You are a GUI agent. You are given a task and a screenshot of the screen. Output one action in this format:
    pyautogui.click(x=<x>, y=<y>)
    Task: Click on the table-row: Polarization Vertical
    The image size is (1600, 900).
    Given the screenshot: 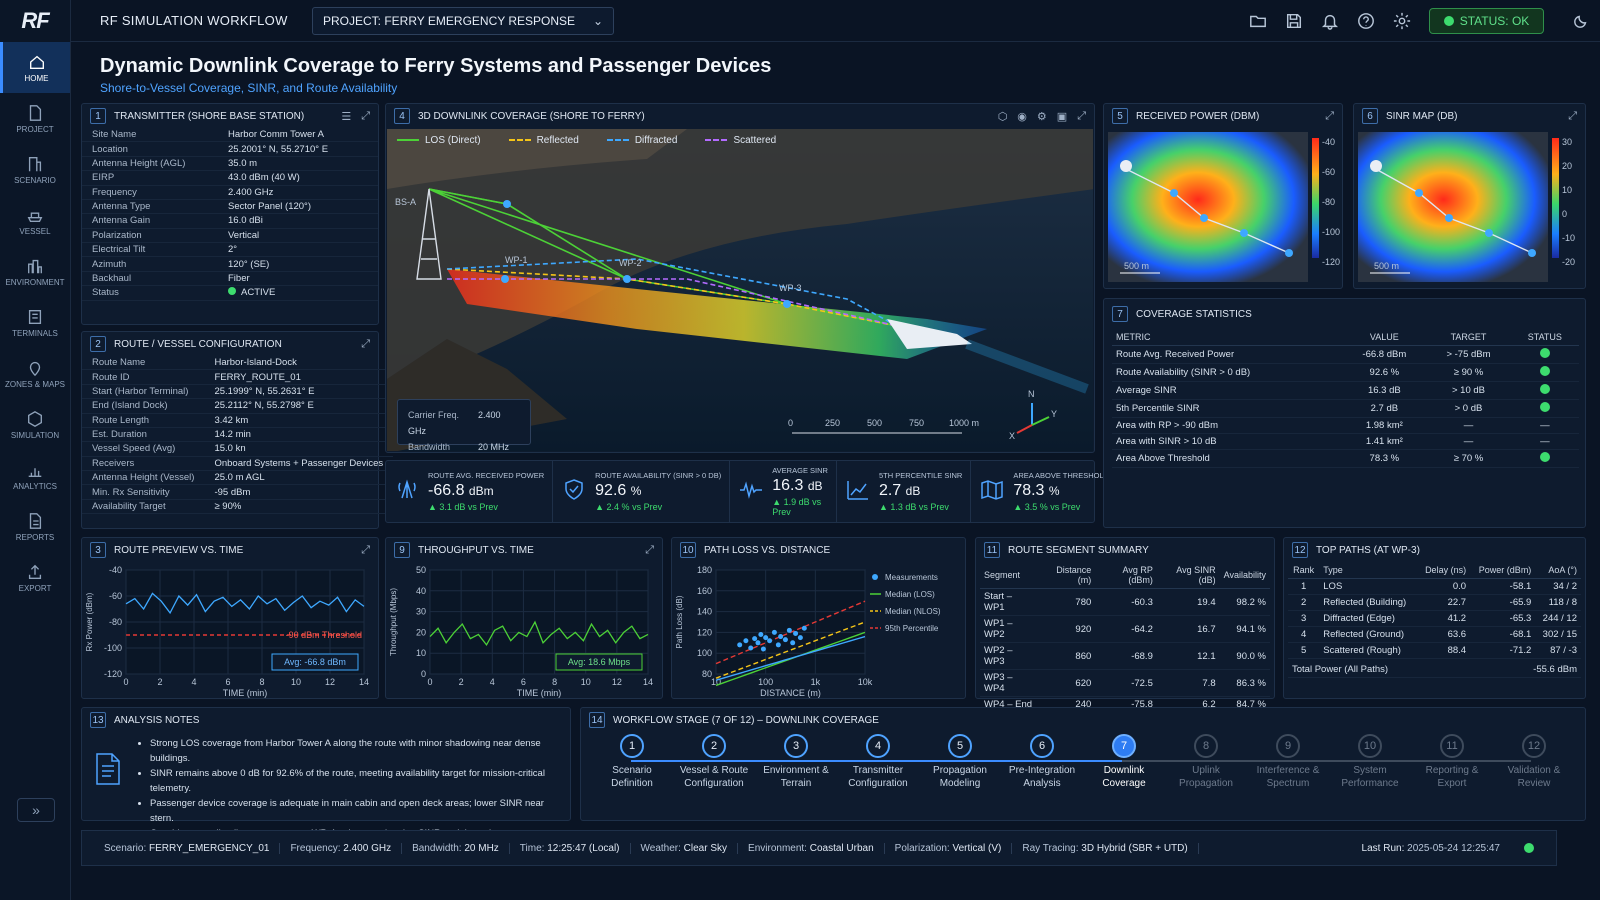 What is the action you would take?
    pyautogui.click(x=230, y=236)
    